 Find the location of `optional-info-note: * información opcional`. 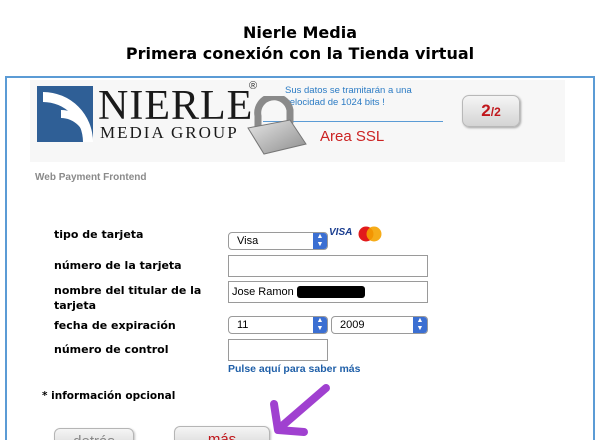

optional-info-note: * información opcional is located at coordinates (109, 396).